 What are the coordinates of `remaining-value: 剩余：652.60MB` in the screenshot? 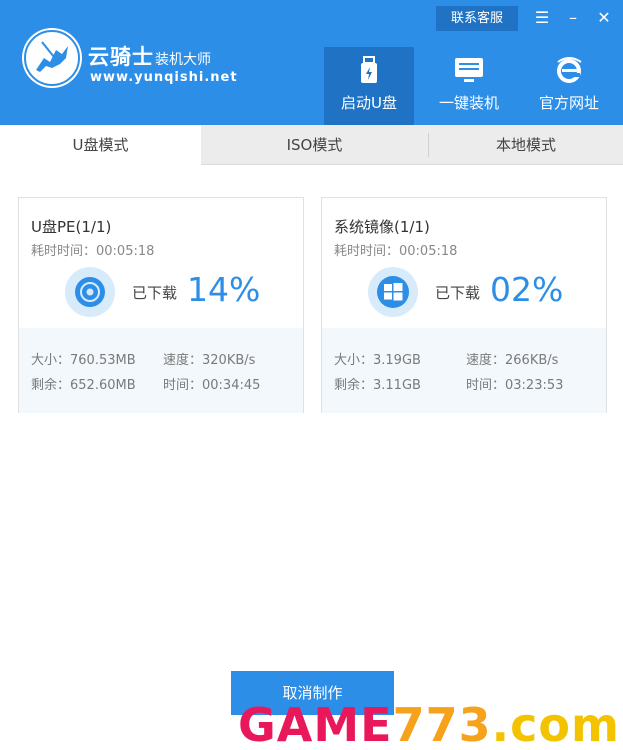 It's located at (83, 385).